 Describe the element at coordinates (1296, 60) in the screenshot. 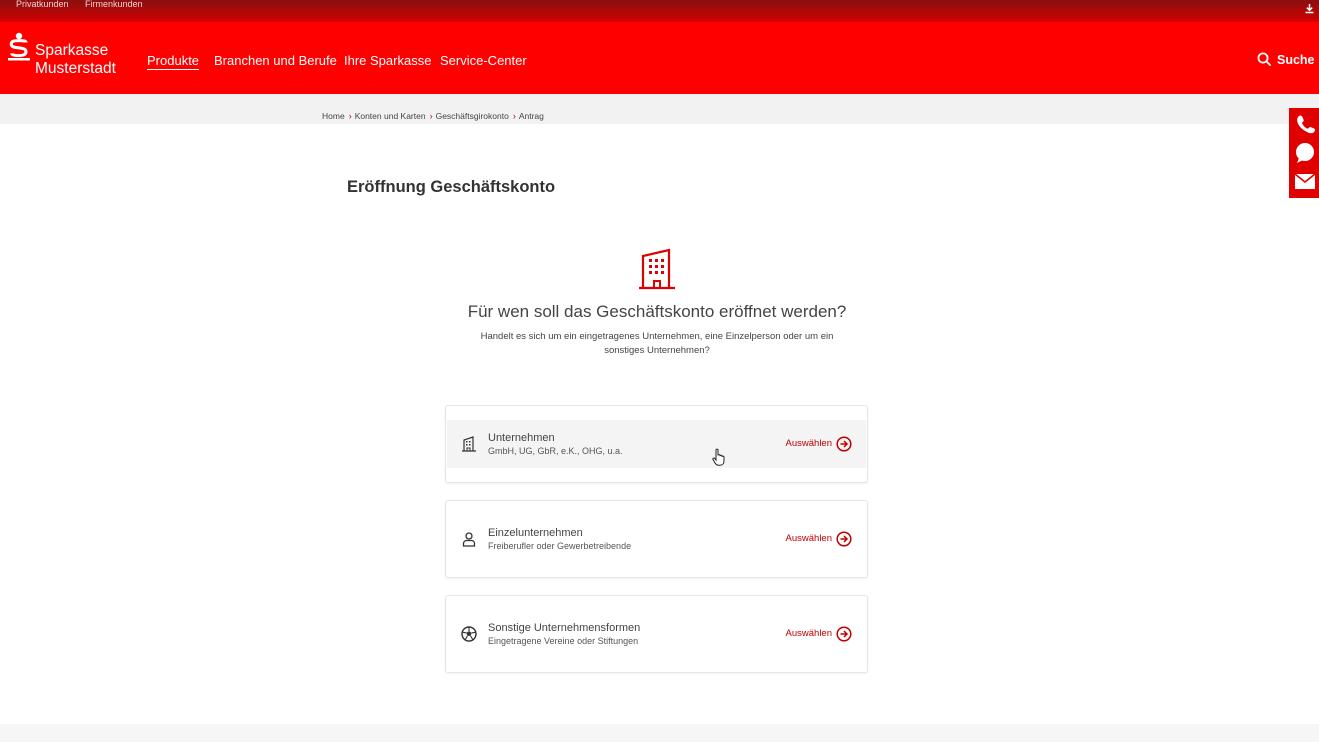

I see `search-label: Suche` at that location.